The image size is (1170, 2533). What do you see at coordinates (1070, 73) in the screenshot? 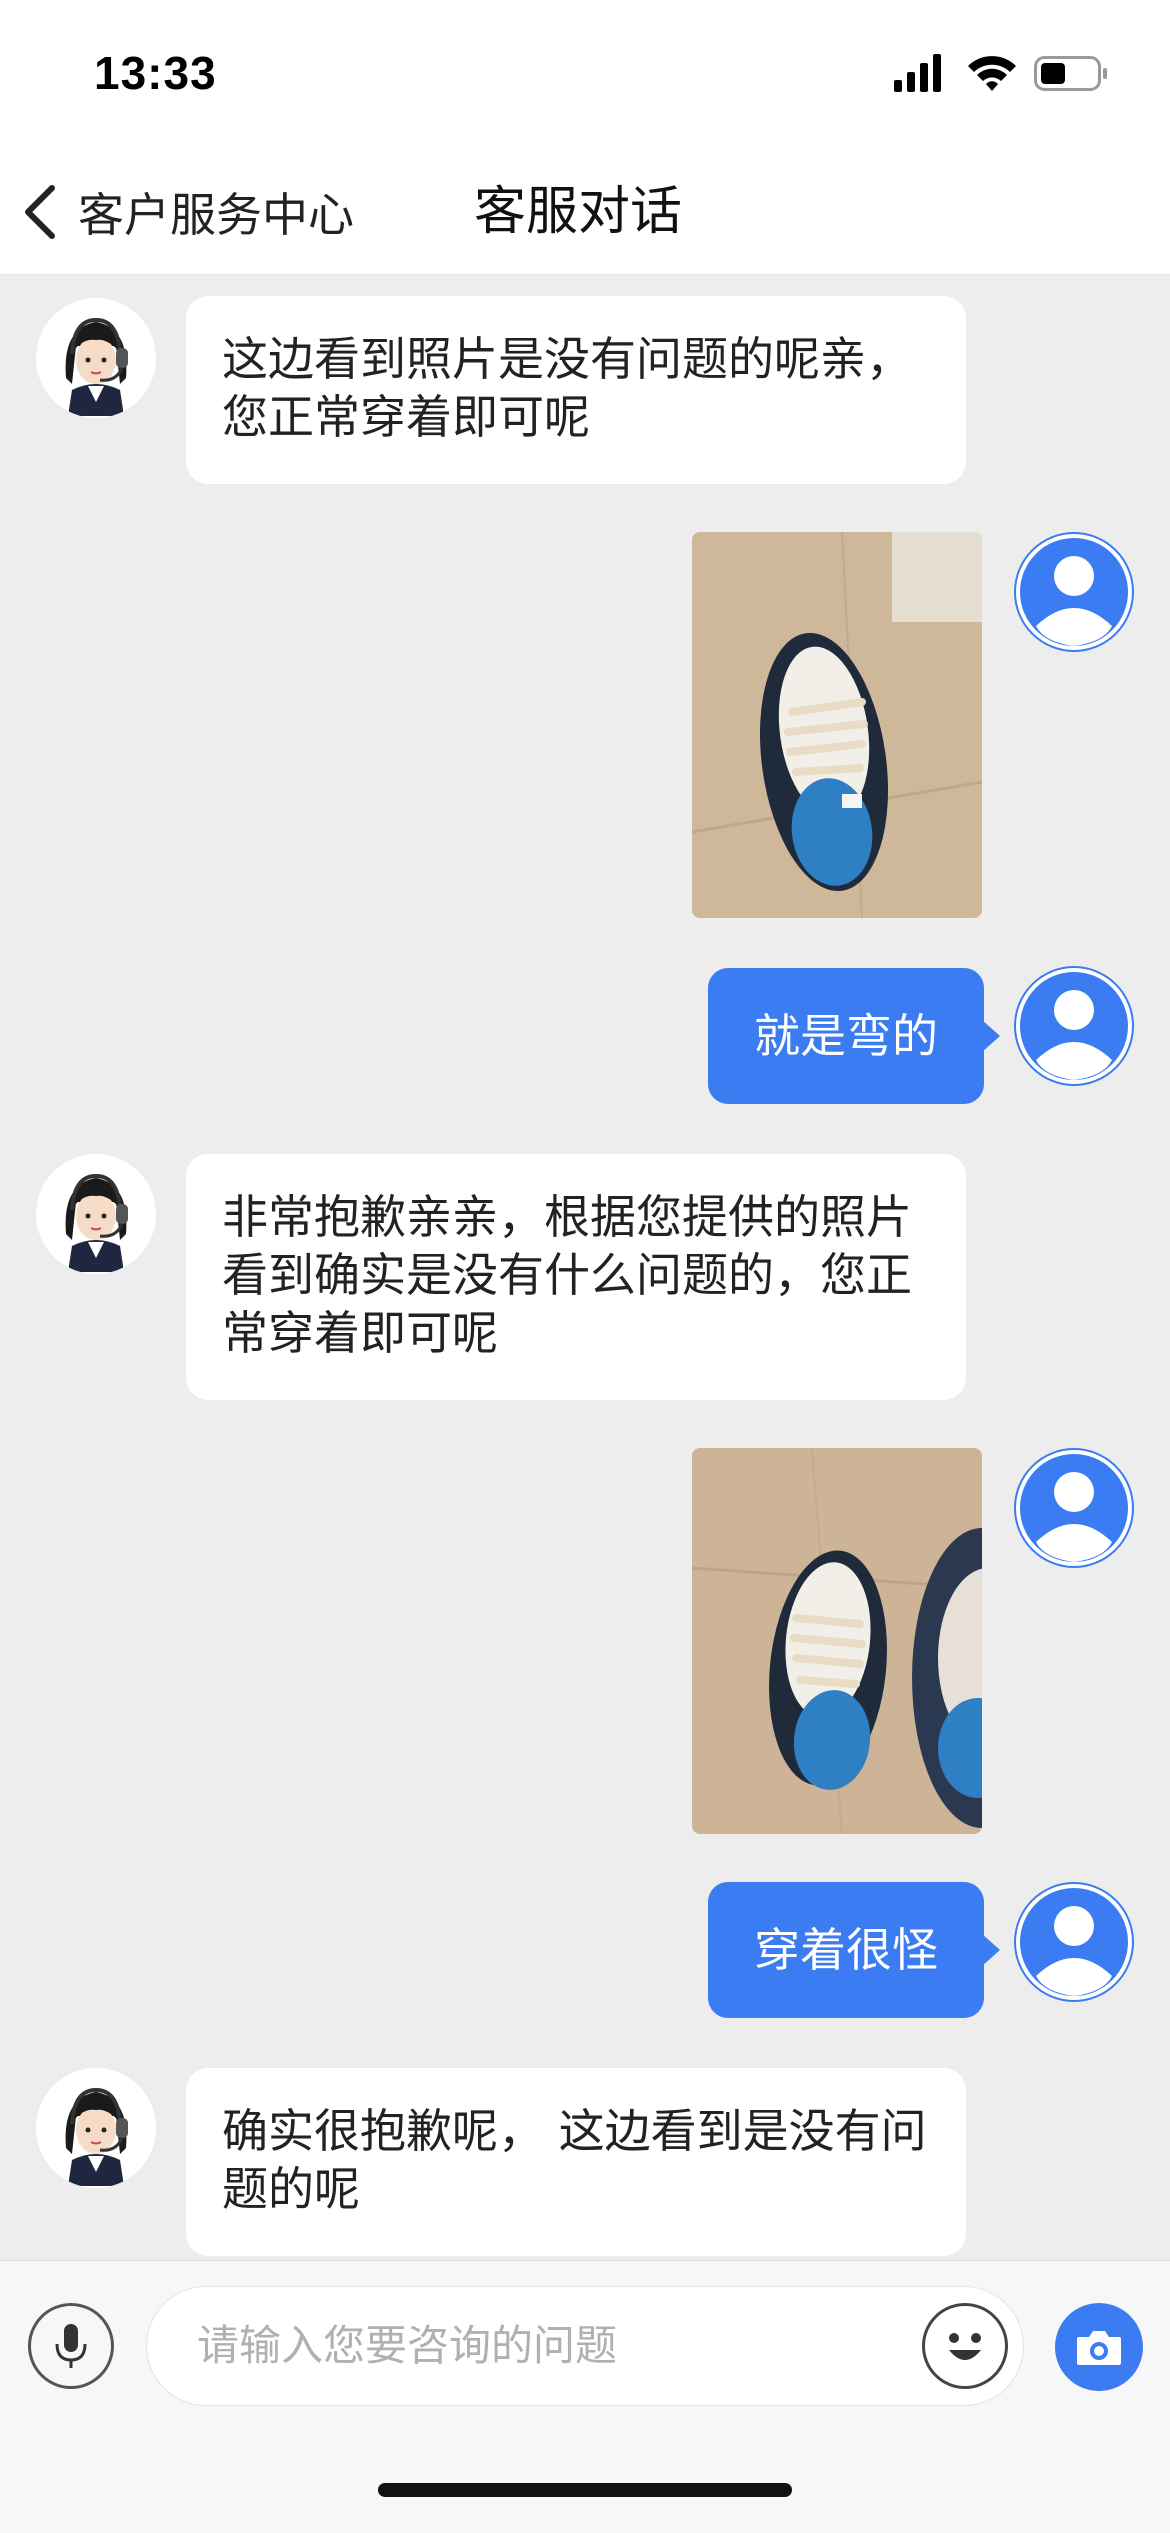
I see `battery-icon` at bounding box center [1070, 73].